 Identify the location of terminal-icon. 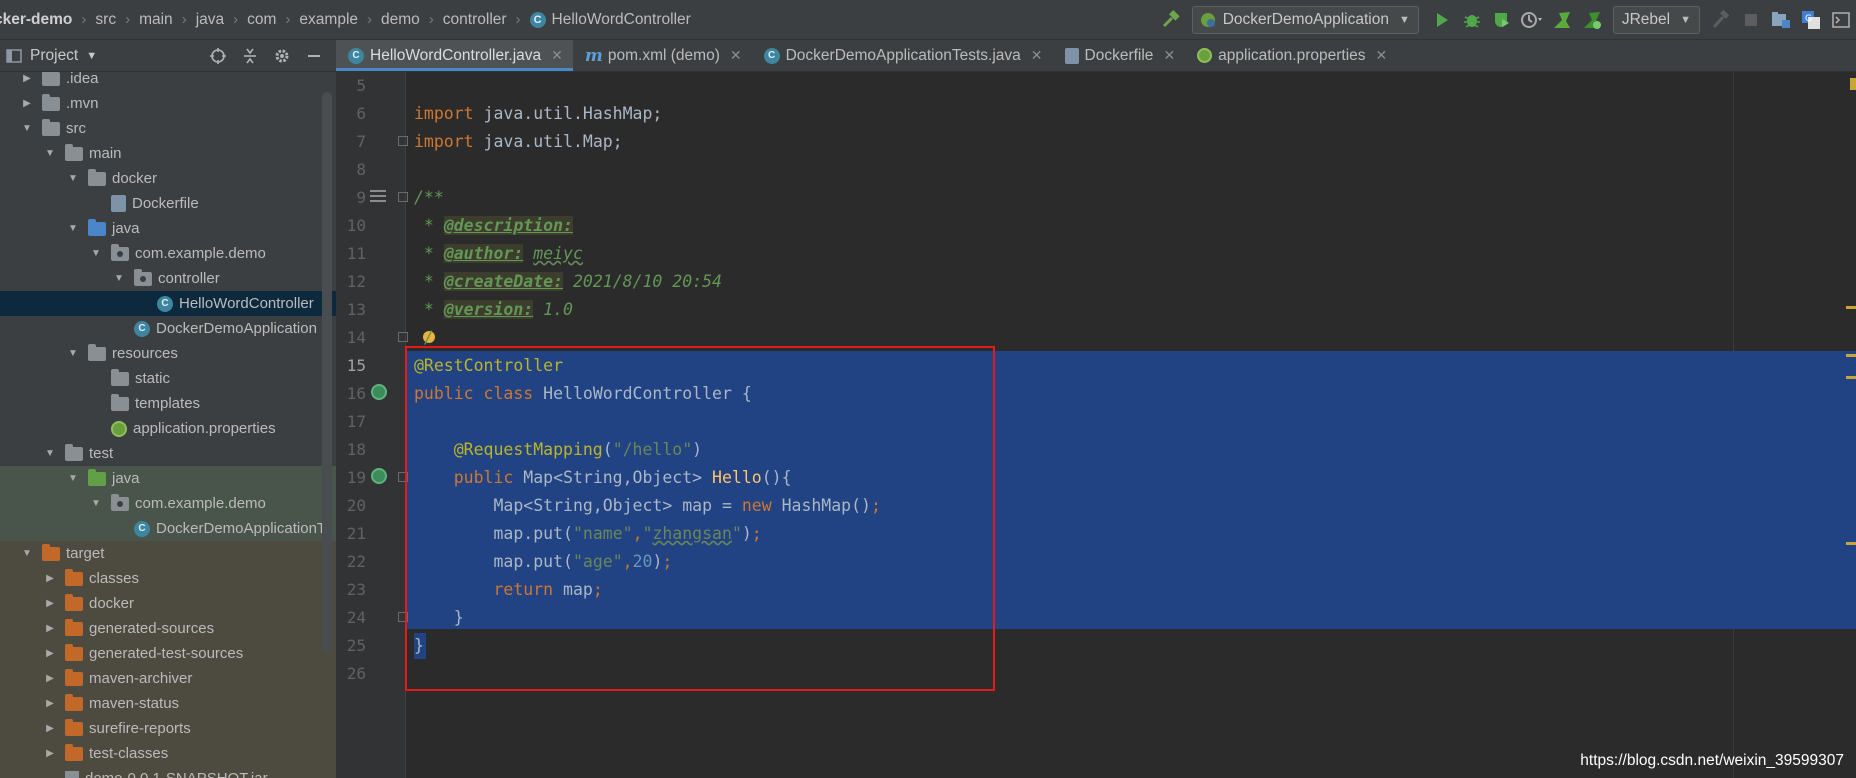
(1841, 20).